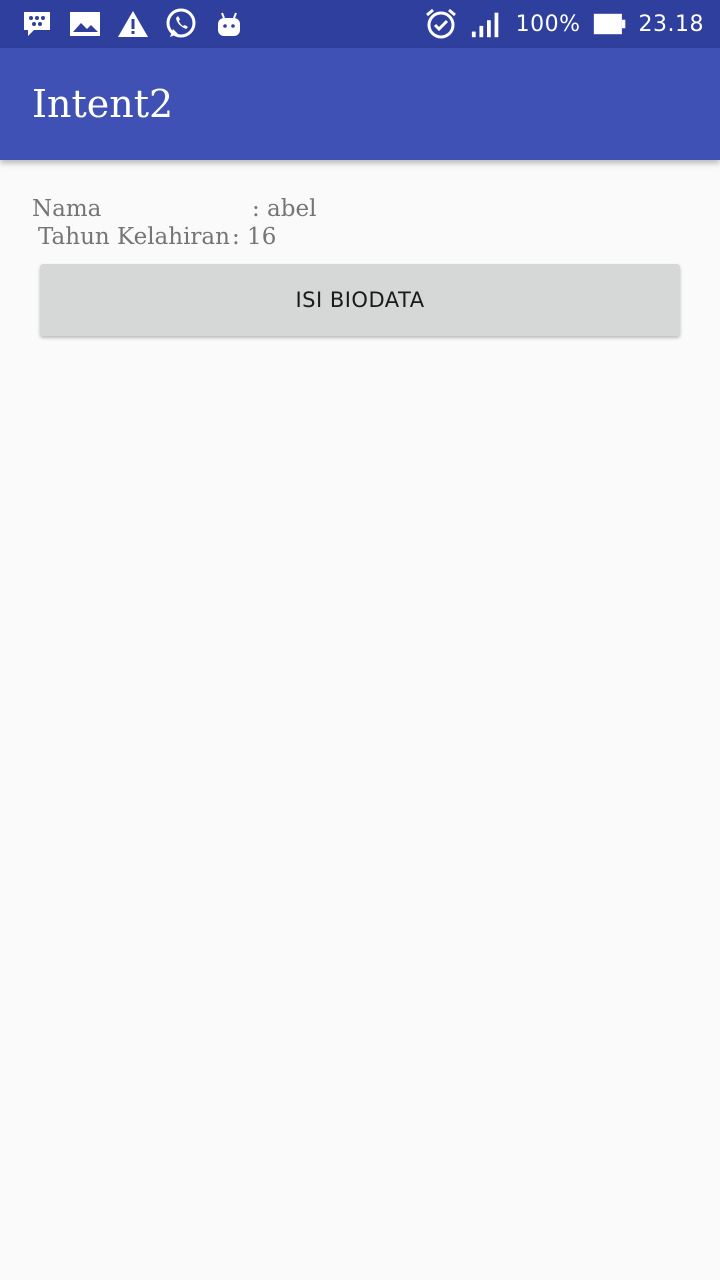 The image size is (720, 1280). I want to click on alarm-icon, so click(441, 24).